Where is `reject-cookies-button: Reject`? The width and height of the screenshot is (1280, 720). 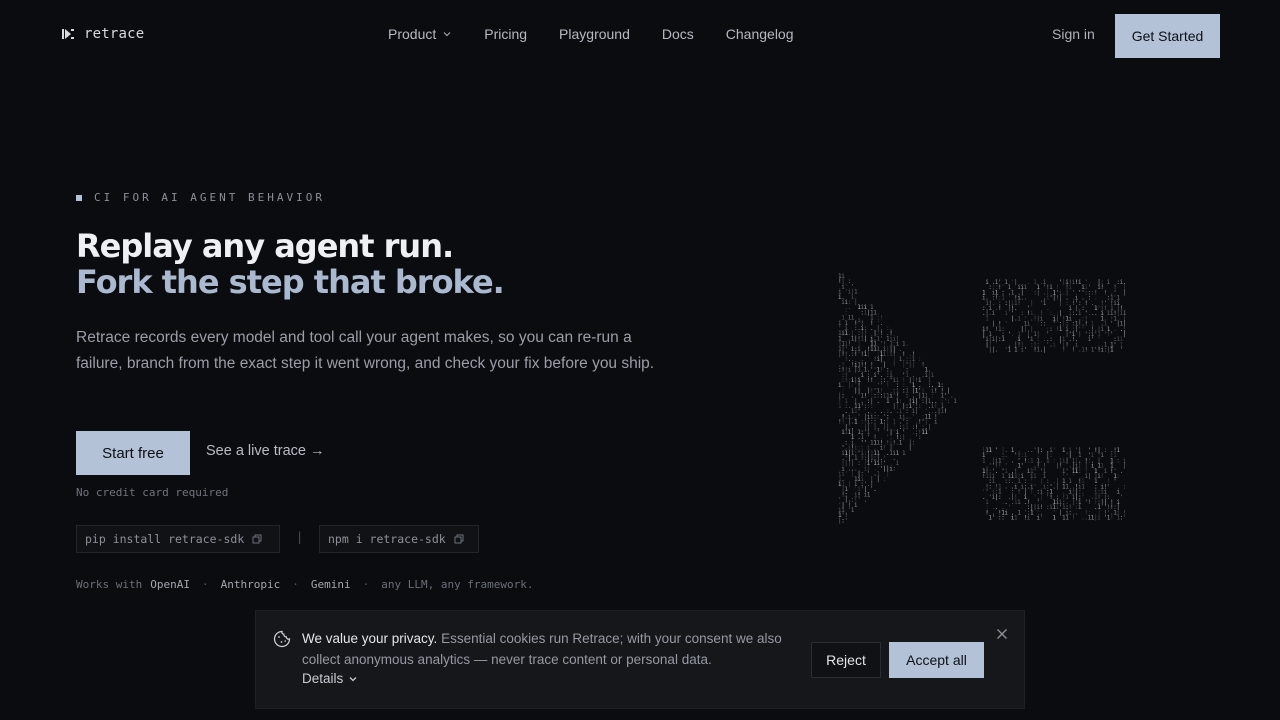 reject-cookies-button: Reject is located at coordinates (846, 660).